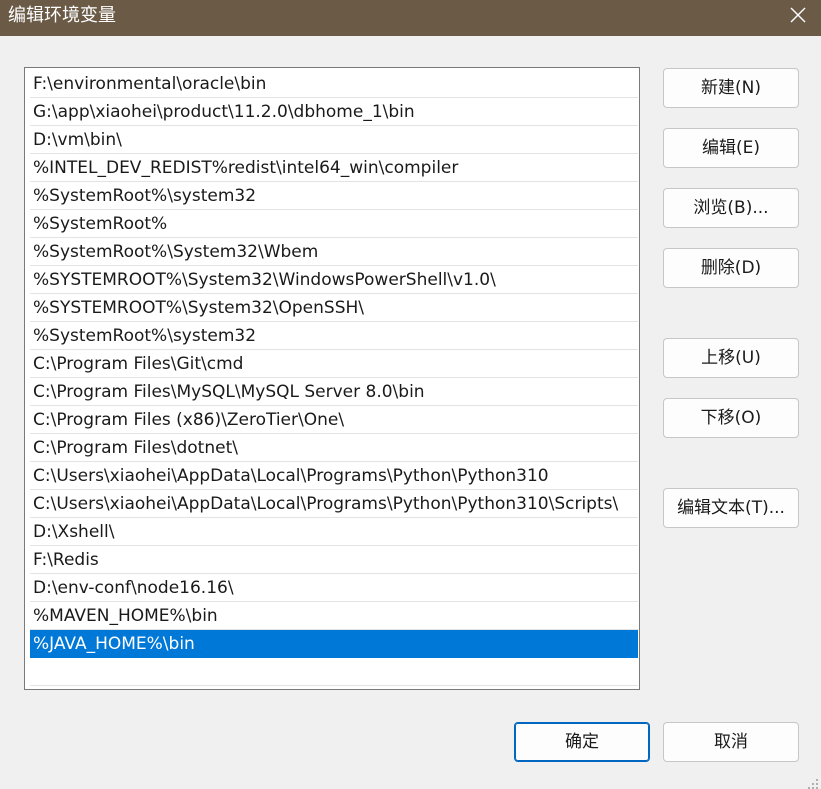 This screenshot has height=789, width=821. What do you see at coordinates (334, 532) in the screenshot?
I see `path-list-item: D:\Xshell\` at bounding box center [334, 532].